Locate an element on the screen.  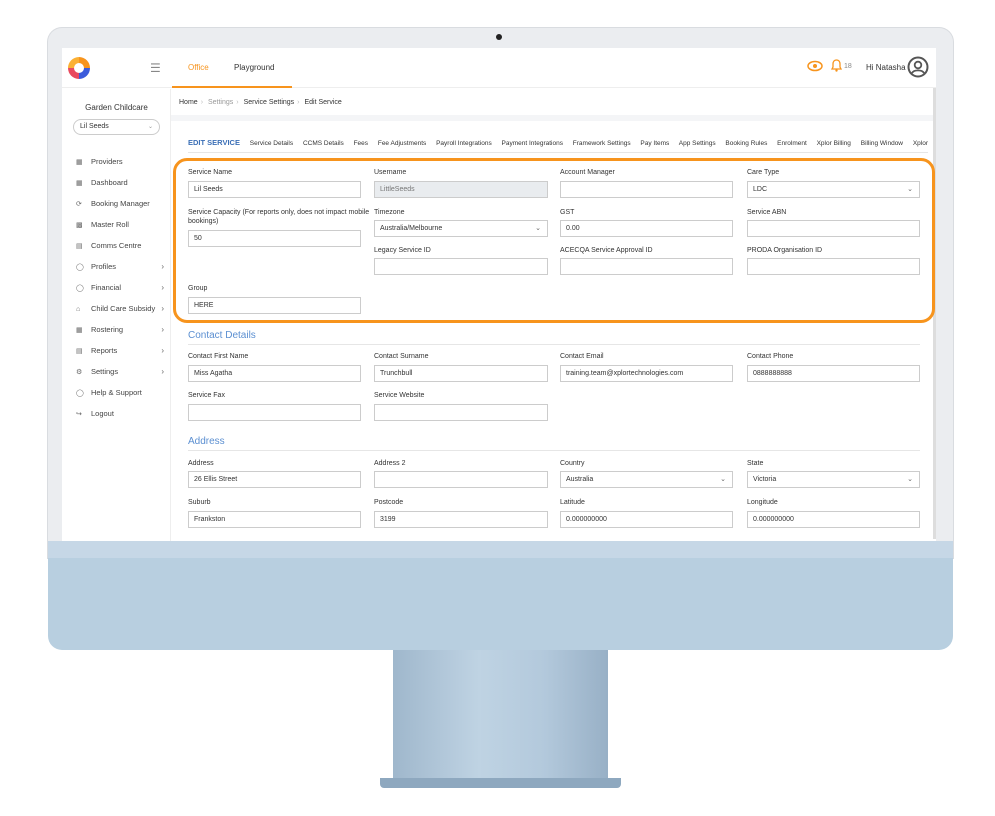
contact-surname-label: Contact Surname is located at coordinates (401, 356).